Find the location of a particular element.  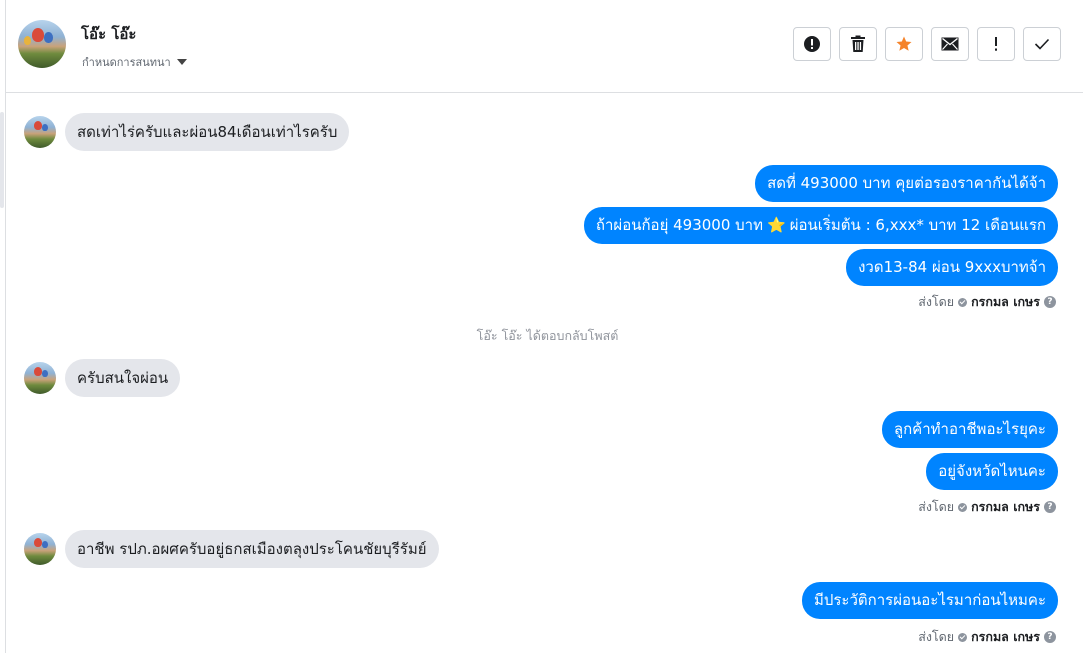

outgoing-message-bubble: งวด13-84 ผ่อน 9xxxบาทจ้า is located at coordinates (952, 267).